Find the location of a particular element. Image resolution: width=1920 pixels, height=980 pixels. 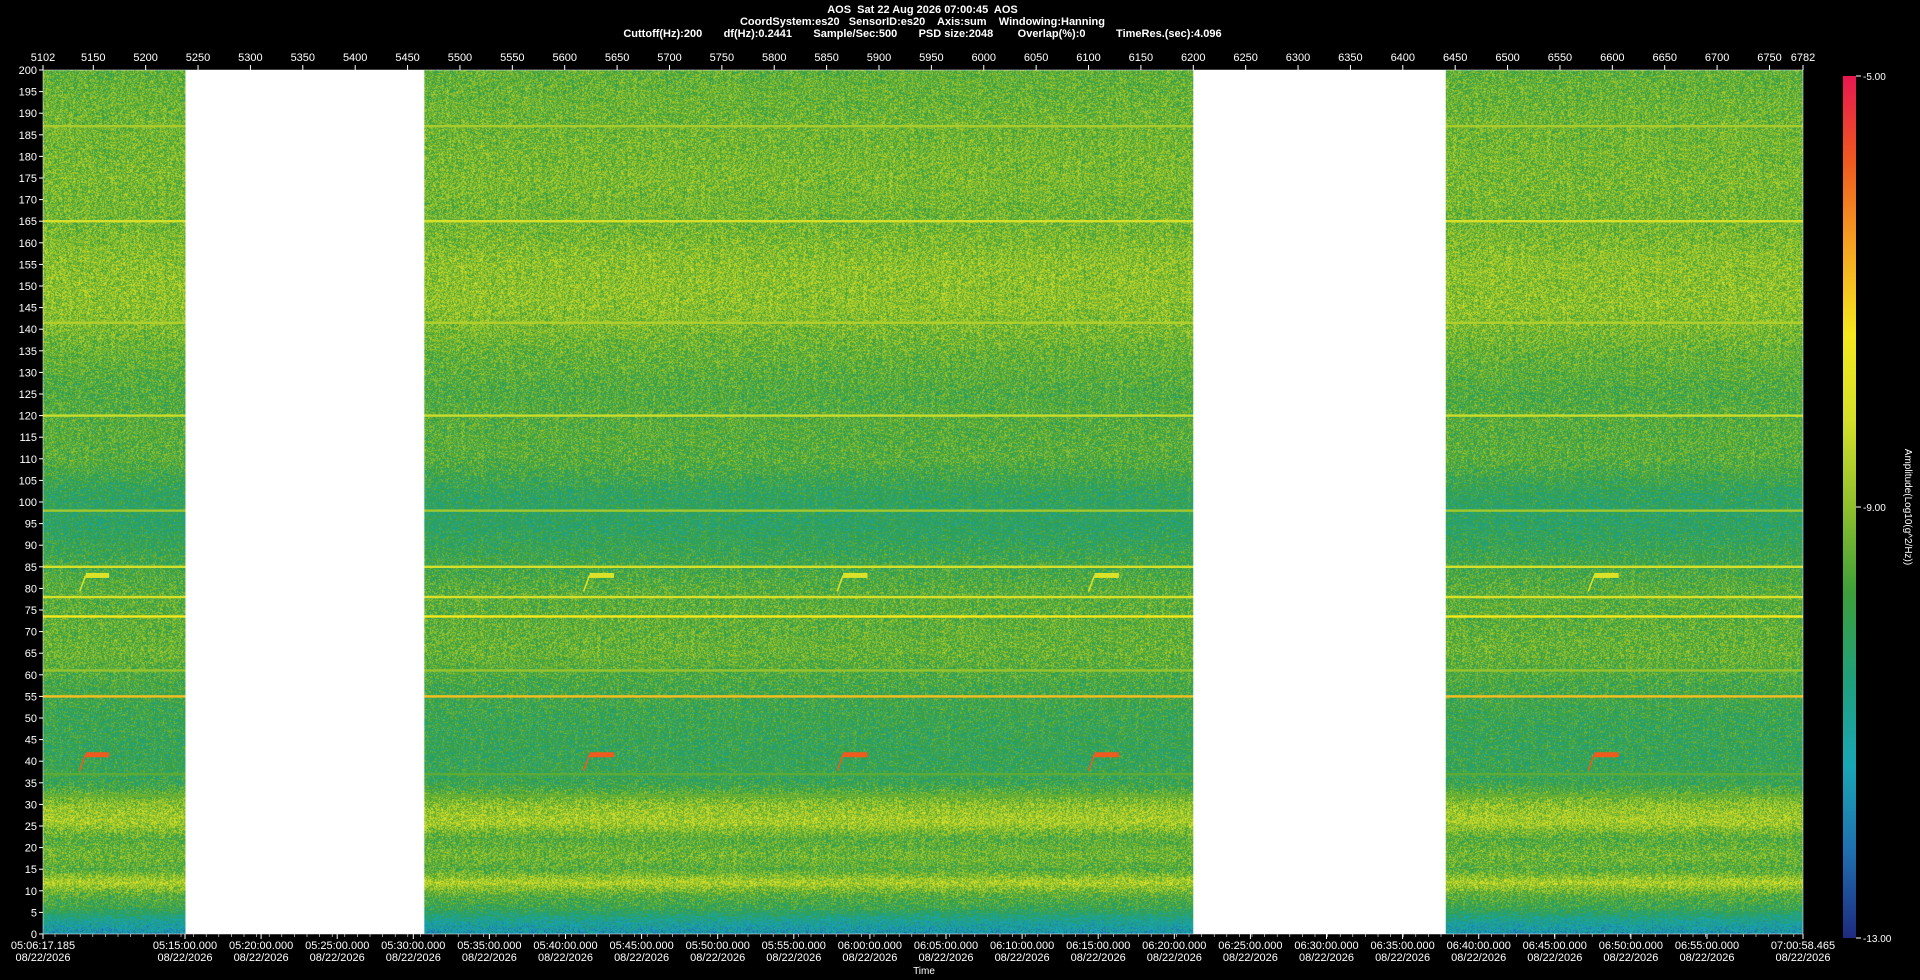

time-tick-label: 05:35:00.000 is located at coordinates (489, 946).